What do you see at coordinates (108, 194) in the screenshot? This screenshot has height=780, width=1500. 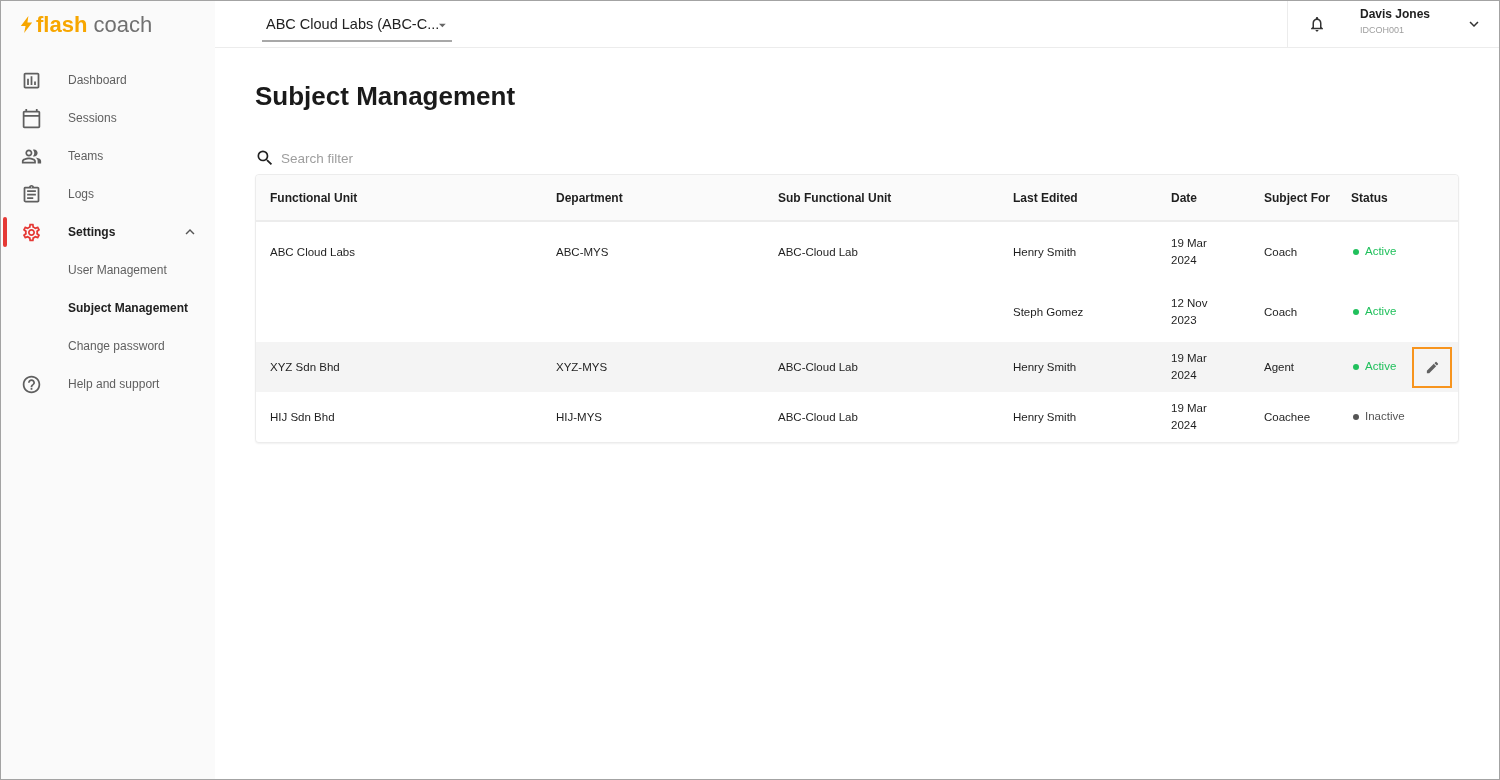 I see `sidebar-item: Logs` at bounding box center [108, 194].